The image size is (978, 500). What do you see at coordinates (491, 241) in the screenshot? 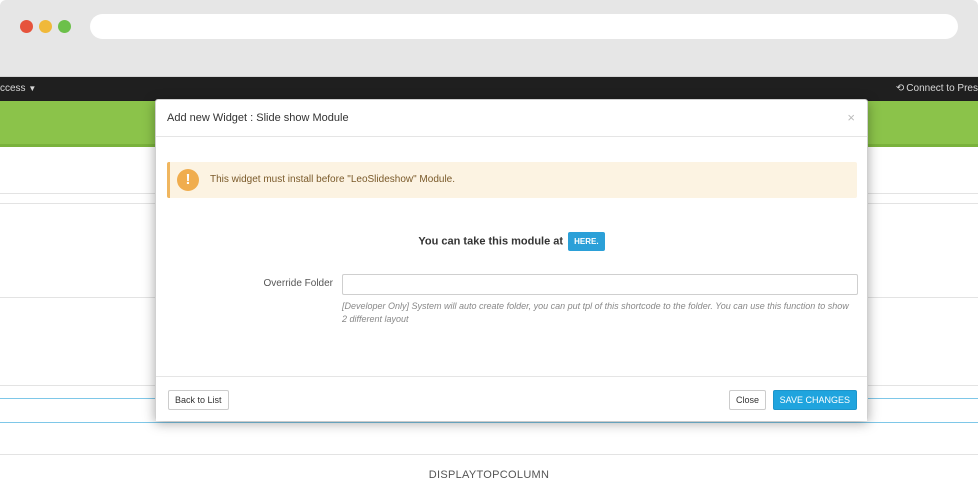
I see `take-module-text: You can take this module at` at bounding box center [491, 241].